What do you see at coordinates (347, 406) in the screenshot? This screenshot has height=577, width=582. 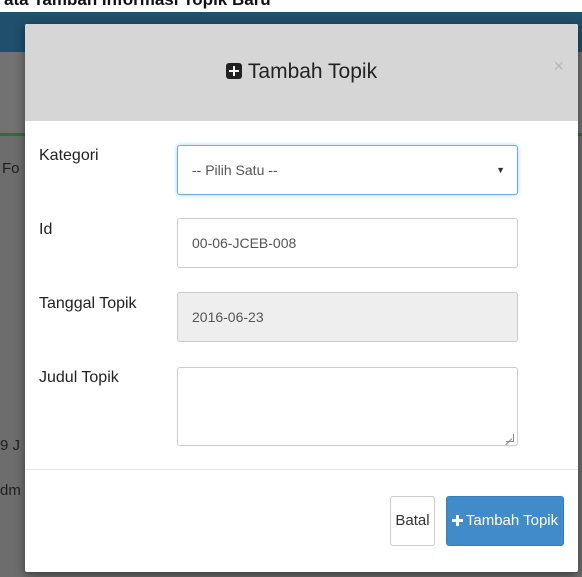 I see `judul-topik-textarea` at bounding box center [347, 406].